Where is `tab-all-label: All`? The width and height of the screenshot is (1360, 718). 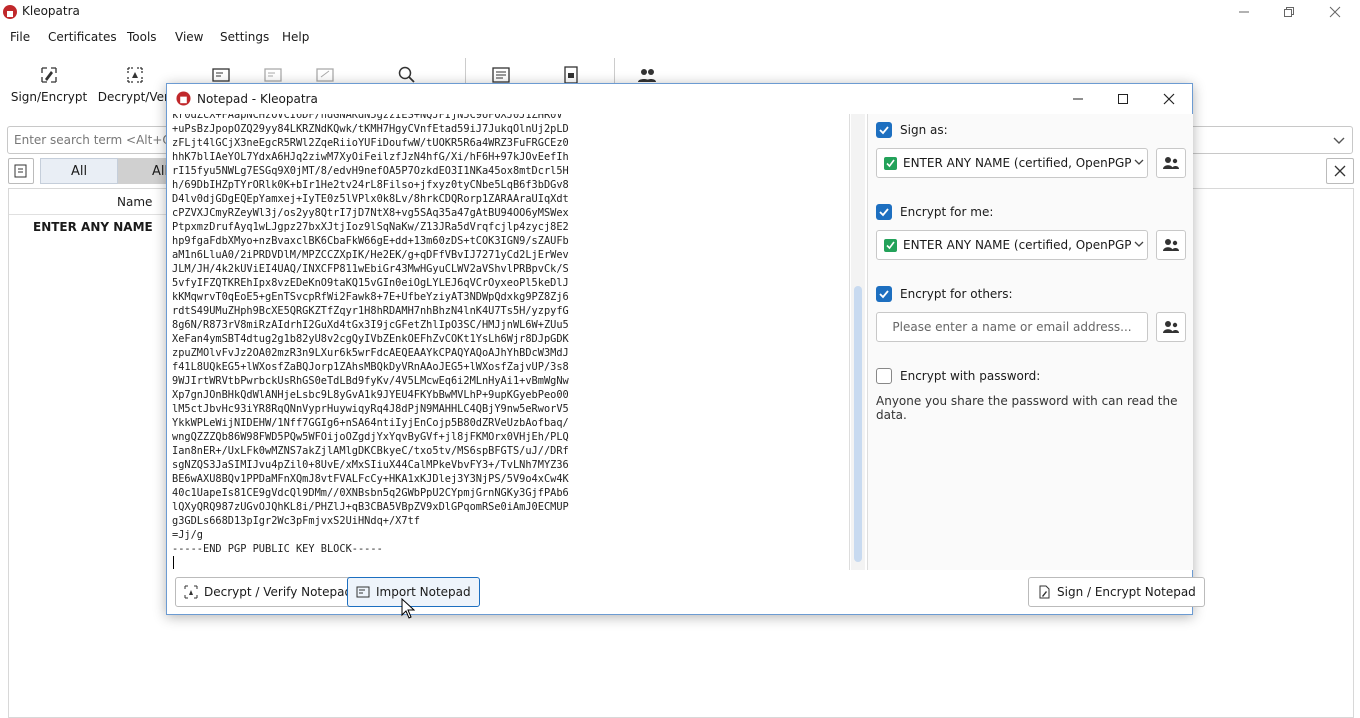
tab-all-label: All is located at coordinates (79, 171).